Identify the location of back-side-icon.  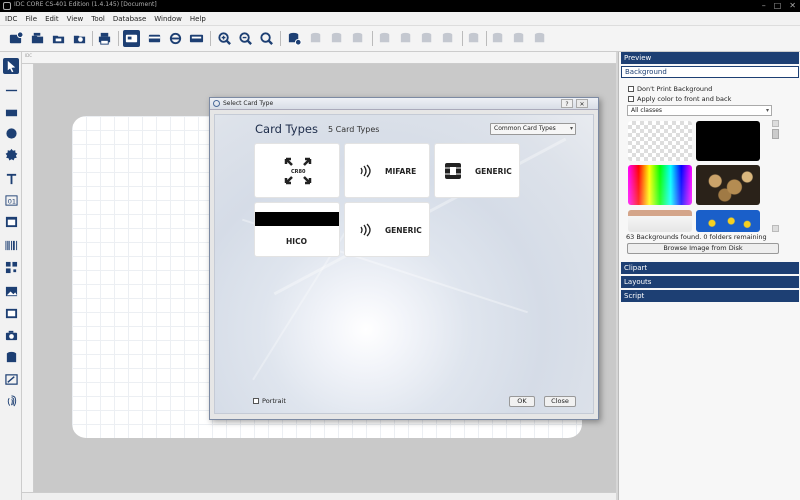
(154, 38).